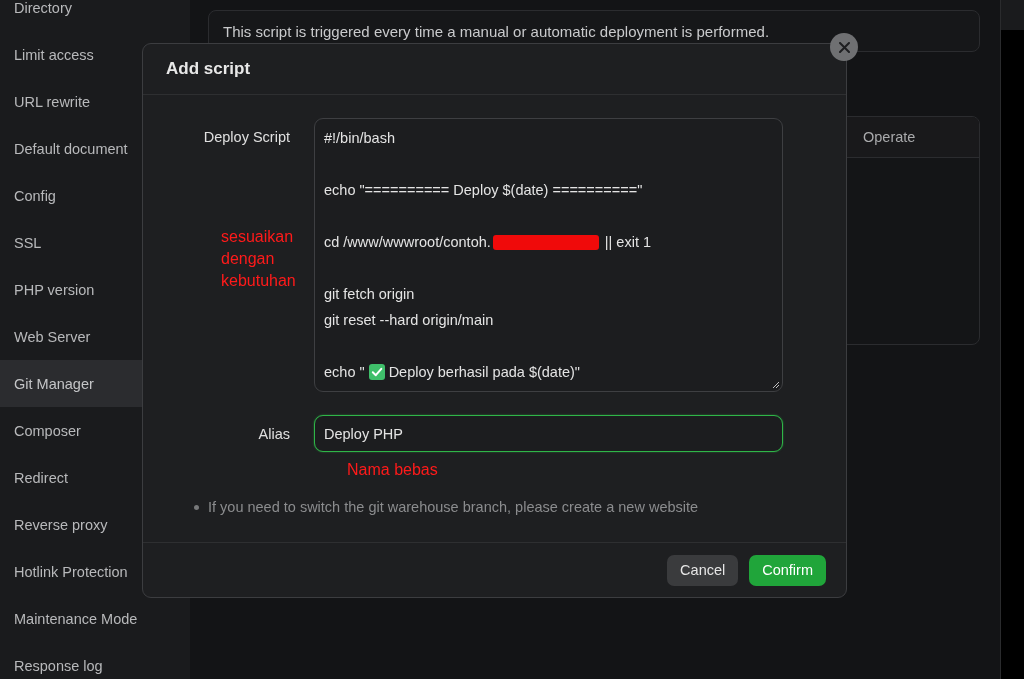 Image resolution: width=1024 pixels, height=679 pixels. What do you see at coordinates (484, 372) in the screenshot?
I see `code-text: Deploy berhasil pada $(date)"` at bounding box center [484, 372].